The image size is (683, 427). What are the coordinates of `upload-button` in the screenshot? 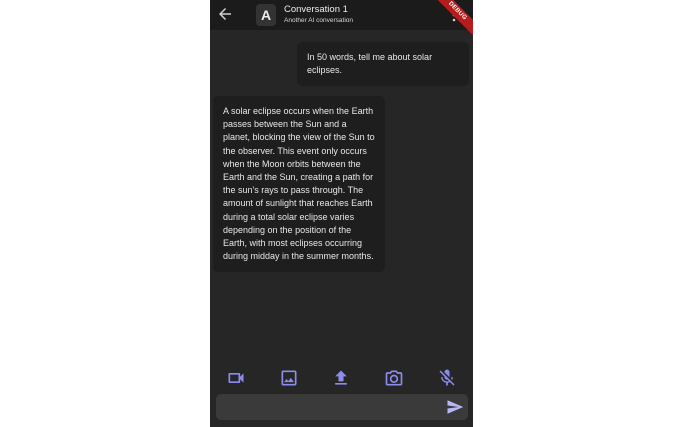 It's located at (341, 378).